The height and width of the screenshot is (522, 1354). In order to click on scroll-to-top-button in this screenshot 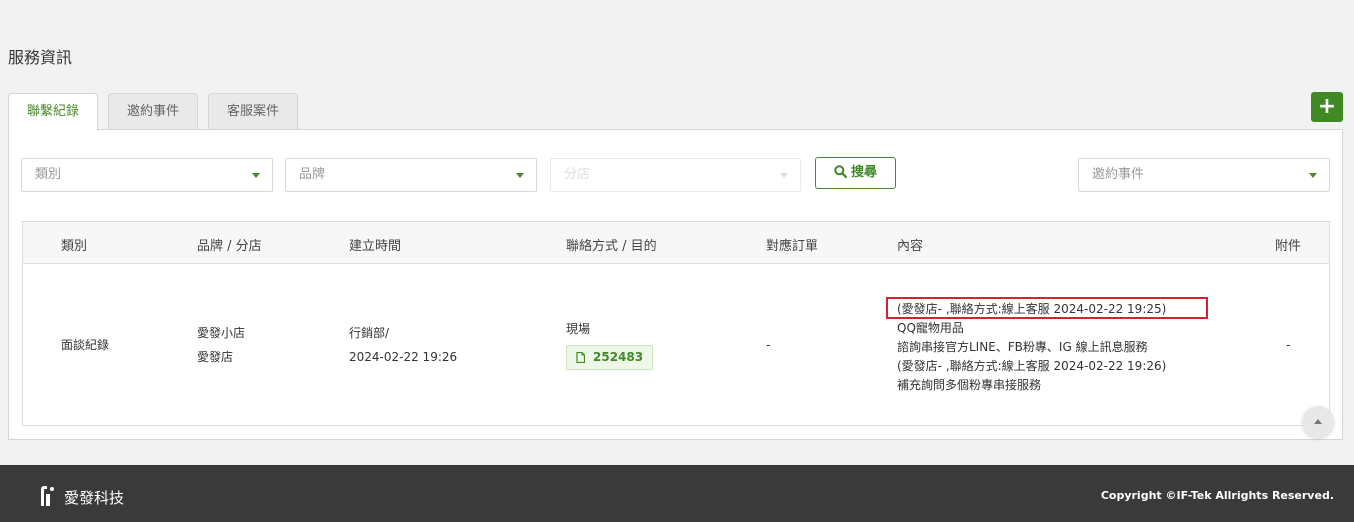, I will do `click(1318, 422)`.